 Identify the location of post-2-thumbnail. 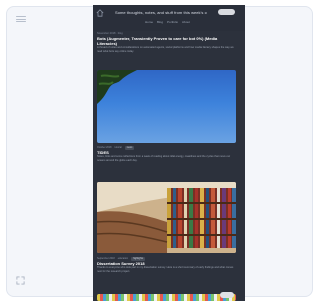
(166, 106).